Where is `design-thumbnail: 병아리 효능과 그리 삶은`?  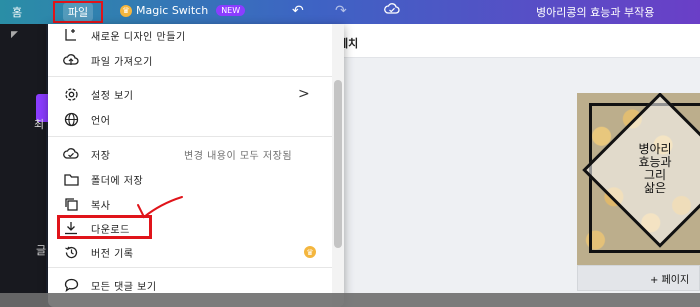 design-thumbnail: 병아리 효능과 그리 삶은 is located at coordinates (638, 179).